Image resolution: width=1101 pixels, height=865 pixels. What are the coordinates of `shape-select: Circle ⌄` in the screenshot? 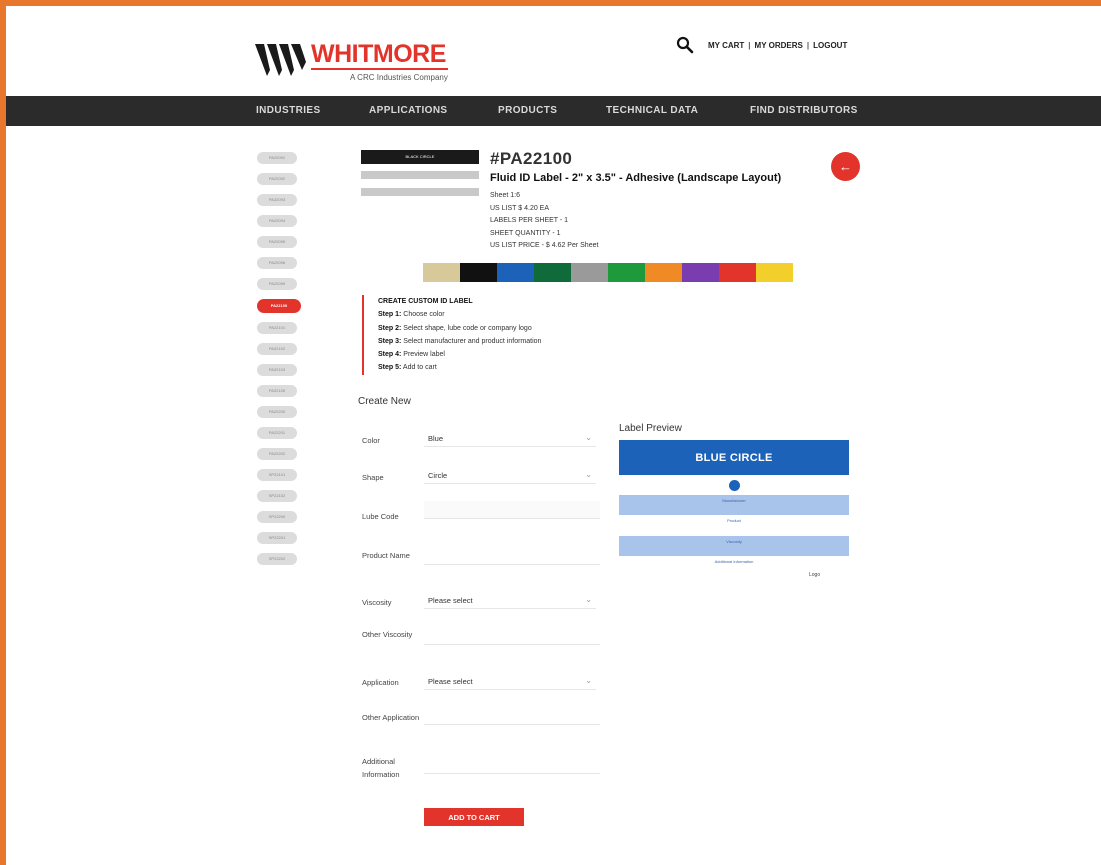 It's located at (510, 475).